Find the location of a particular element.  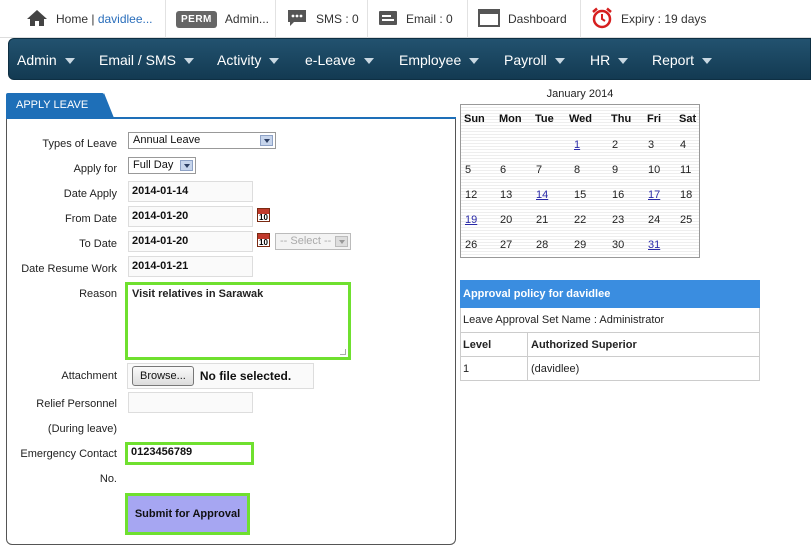

sms-label: SMS : 0 is located at coordinates (337, 19).